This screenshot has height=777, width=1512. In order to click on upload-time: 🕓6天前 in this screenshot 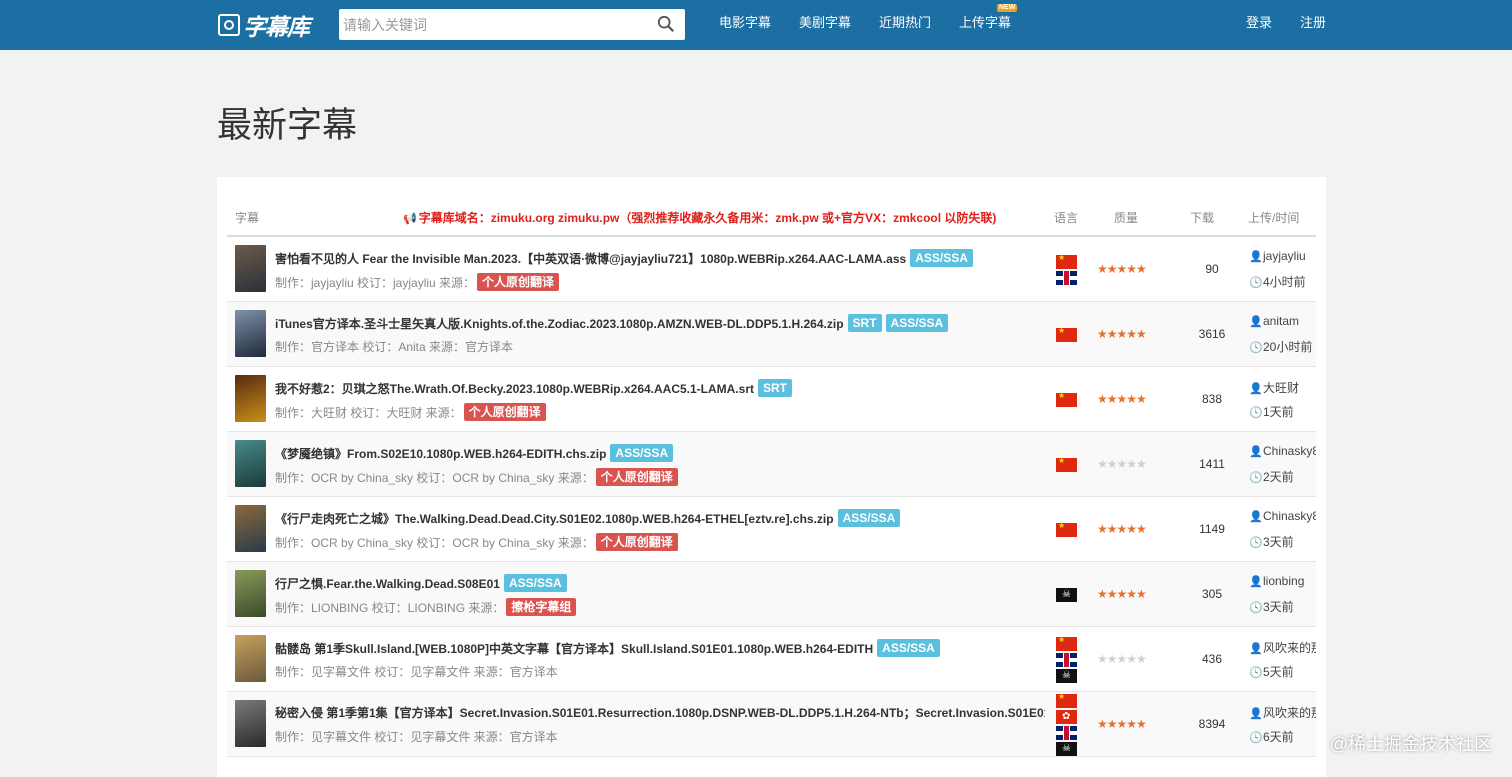, I will do `click(1271, 736)`.